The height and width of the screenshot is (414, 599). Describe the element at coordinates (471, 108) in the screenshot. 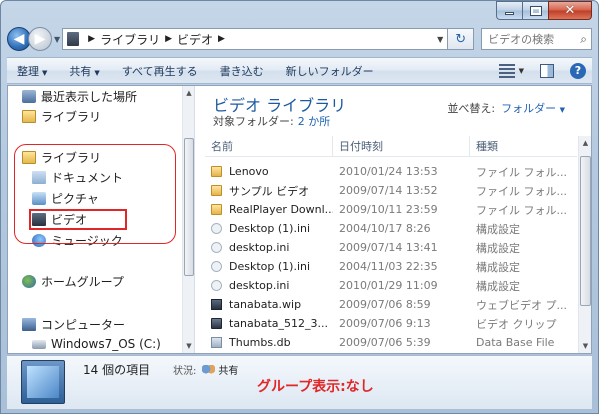

I see `arrange-label: 並べ替え:` at that location.